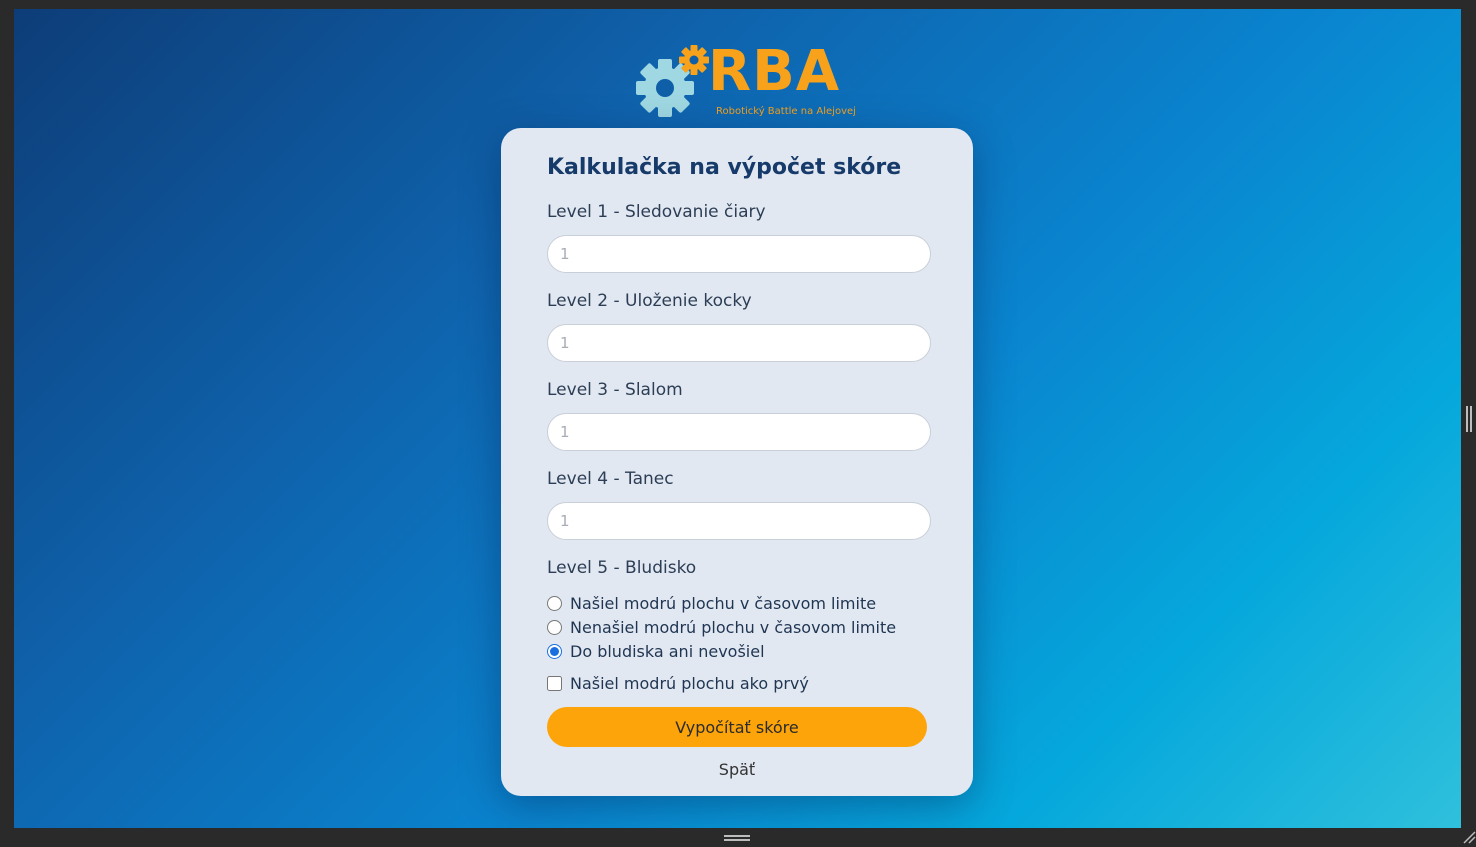 The height and width of the screenshot is (847, 1476). I want to click on found-first-checkbox, so click(554, 683).